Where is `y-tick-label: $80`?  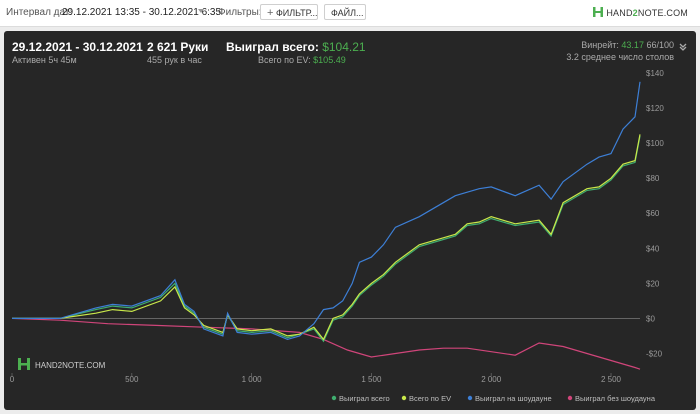 y-tick-label: $80 is located at coordinates (653, 178).